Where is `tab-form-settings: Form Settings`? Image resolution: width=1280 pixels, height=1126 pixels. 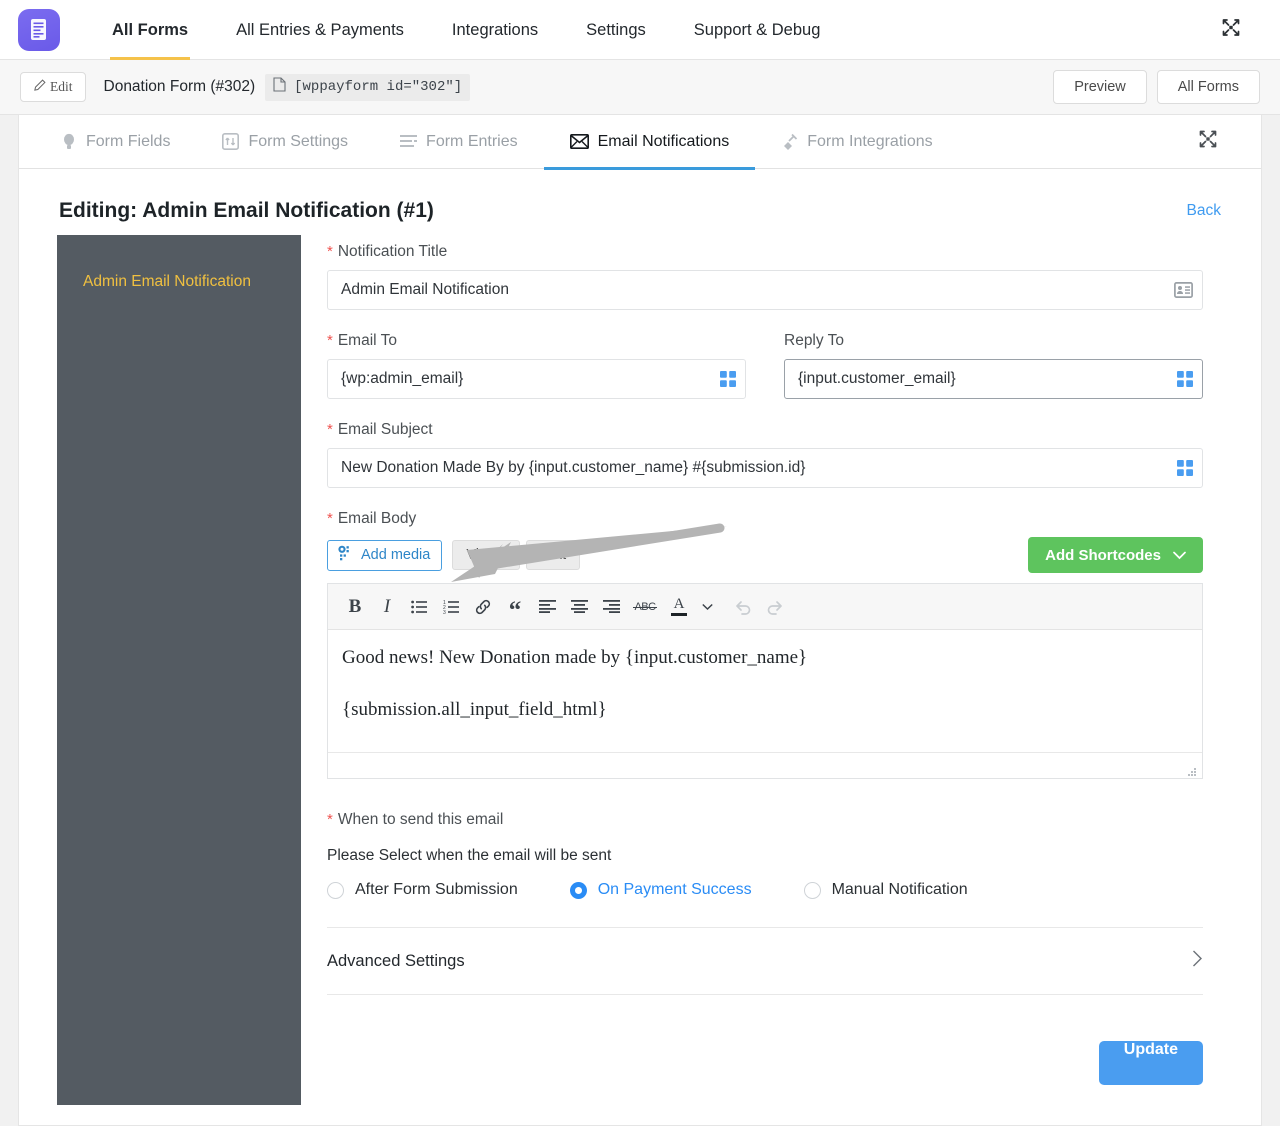
tab-form-settings: Form Settings is located at coordinates (285, 142).